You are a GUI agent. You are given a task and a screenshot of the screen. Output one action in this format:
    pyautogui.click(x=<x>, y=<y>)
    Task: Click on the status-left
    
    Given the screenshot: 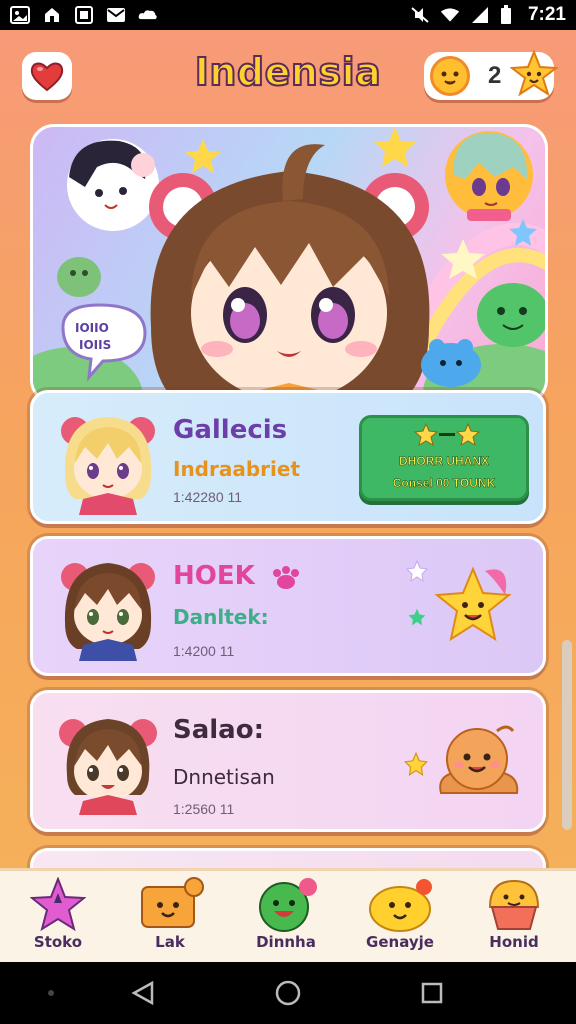 What is the action you would take?
    pyautogui.click(x=84, y=15)
    